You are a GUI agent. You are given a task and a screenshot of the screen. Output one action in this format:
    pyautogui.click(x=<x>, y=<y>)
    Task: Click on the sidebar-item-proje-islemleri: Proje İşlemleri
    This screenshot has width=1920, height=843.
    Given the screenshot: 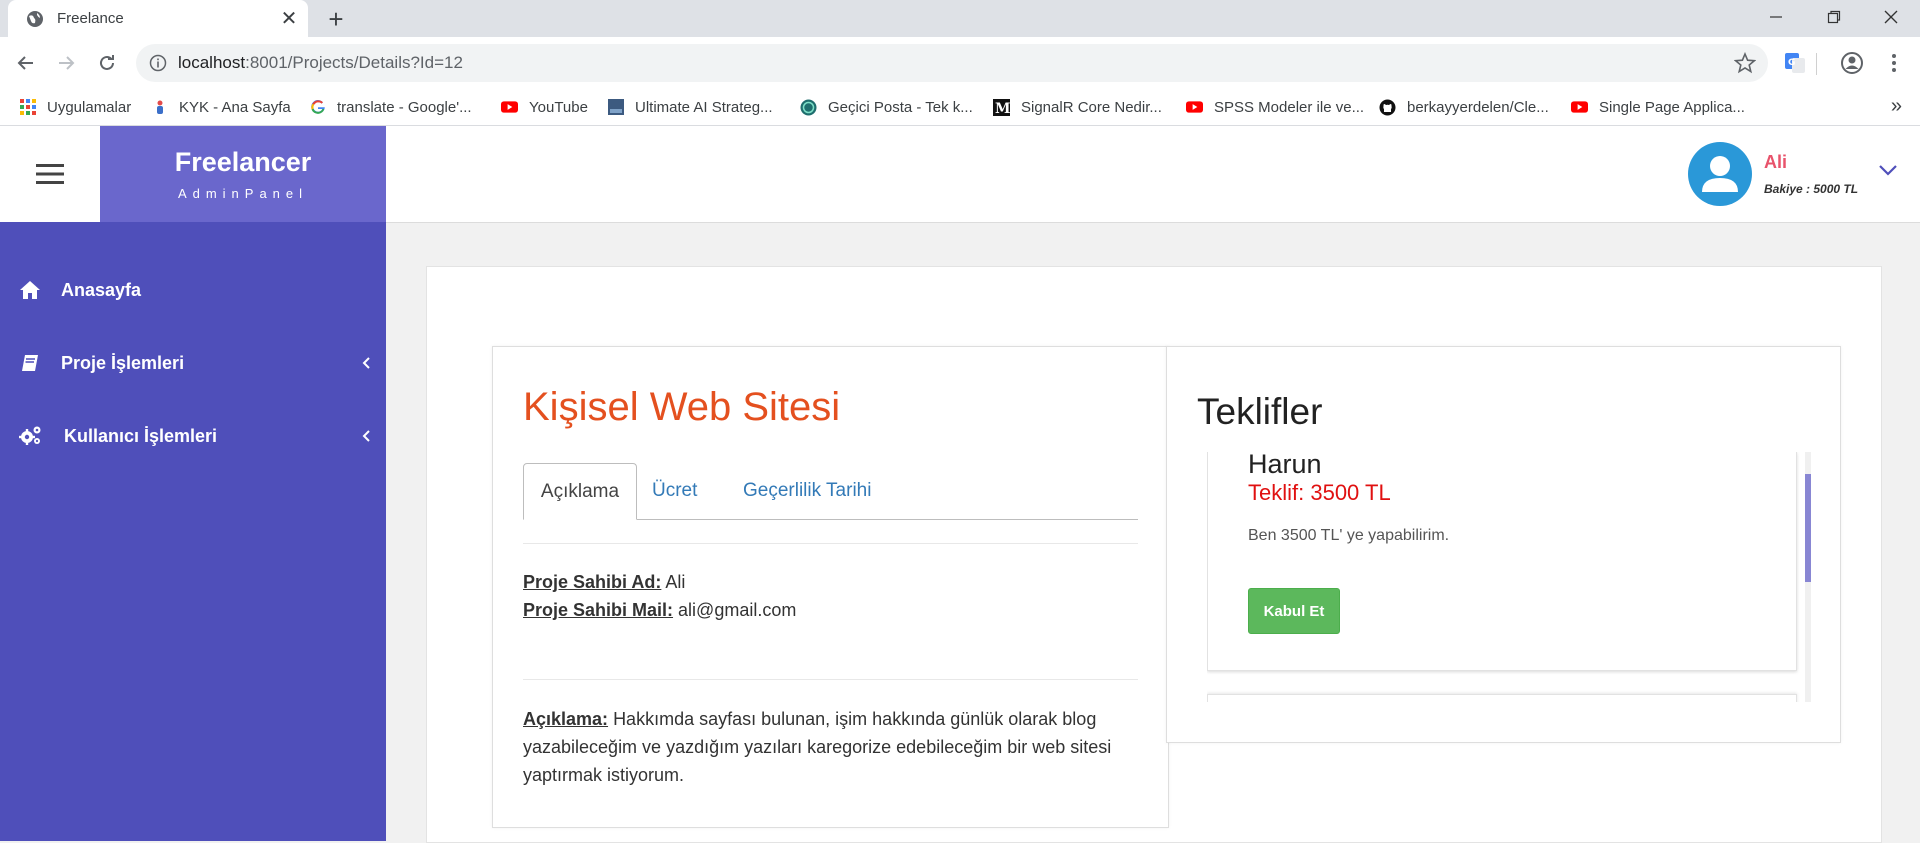 What is the action you would take?
    pyautogui.click(x=193, y=363)
    